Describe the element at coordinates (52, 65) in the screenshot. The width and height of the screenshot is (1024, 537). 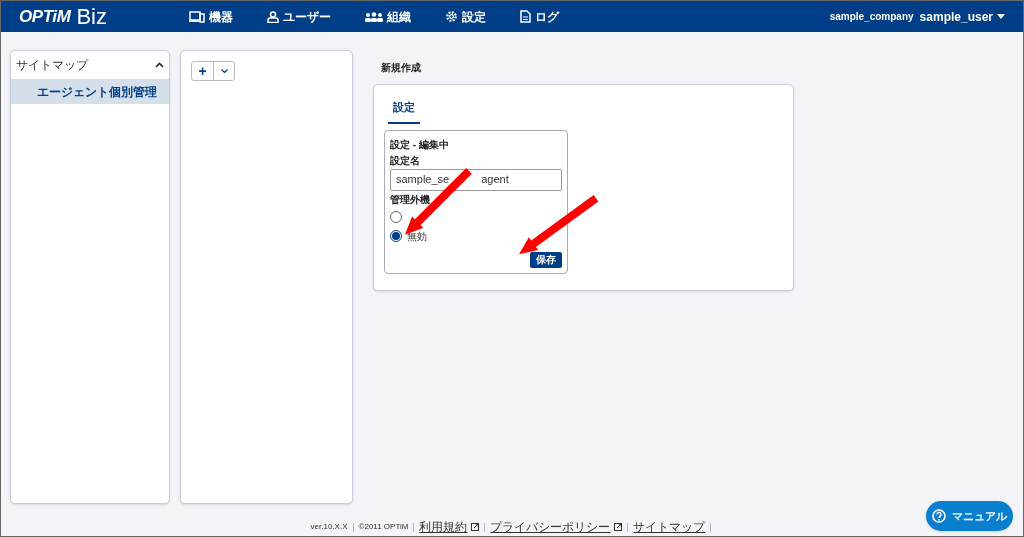
I see `sidebar-title: サイトマップ` at that location.